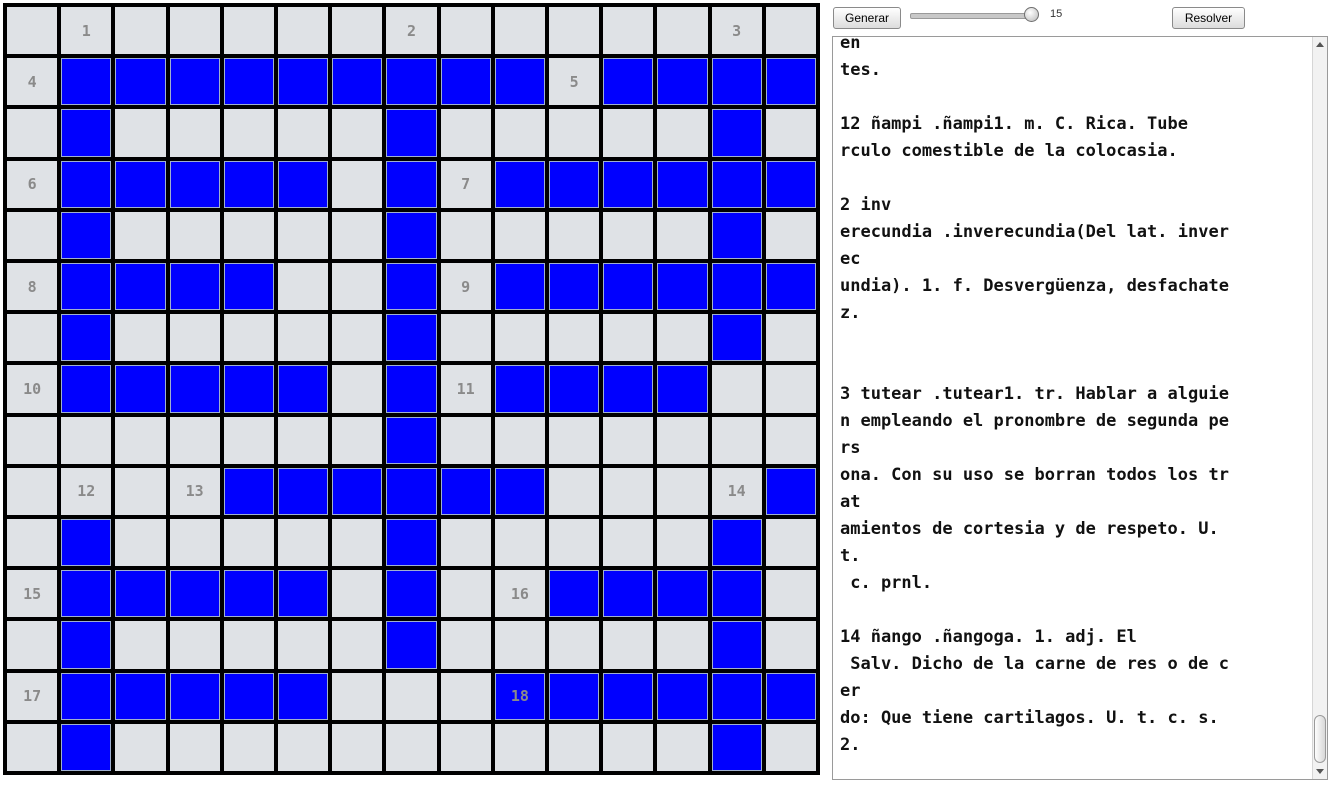 Image resolution: width=1331 pixels, height=785 pixels. I want to click on slider-thumb, so click(1031, 14).